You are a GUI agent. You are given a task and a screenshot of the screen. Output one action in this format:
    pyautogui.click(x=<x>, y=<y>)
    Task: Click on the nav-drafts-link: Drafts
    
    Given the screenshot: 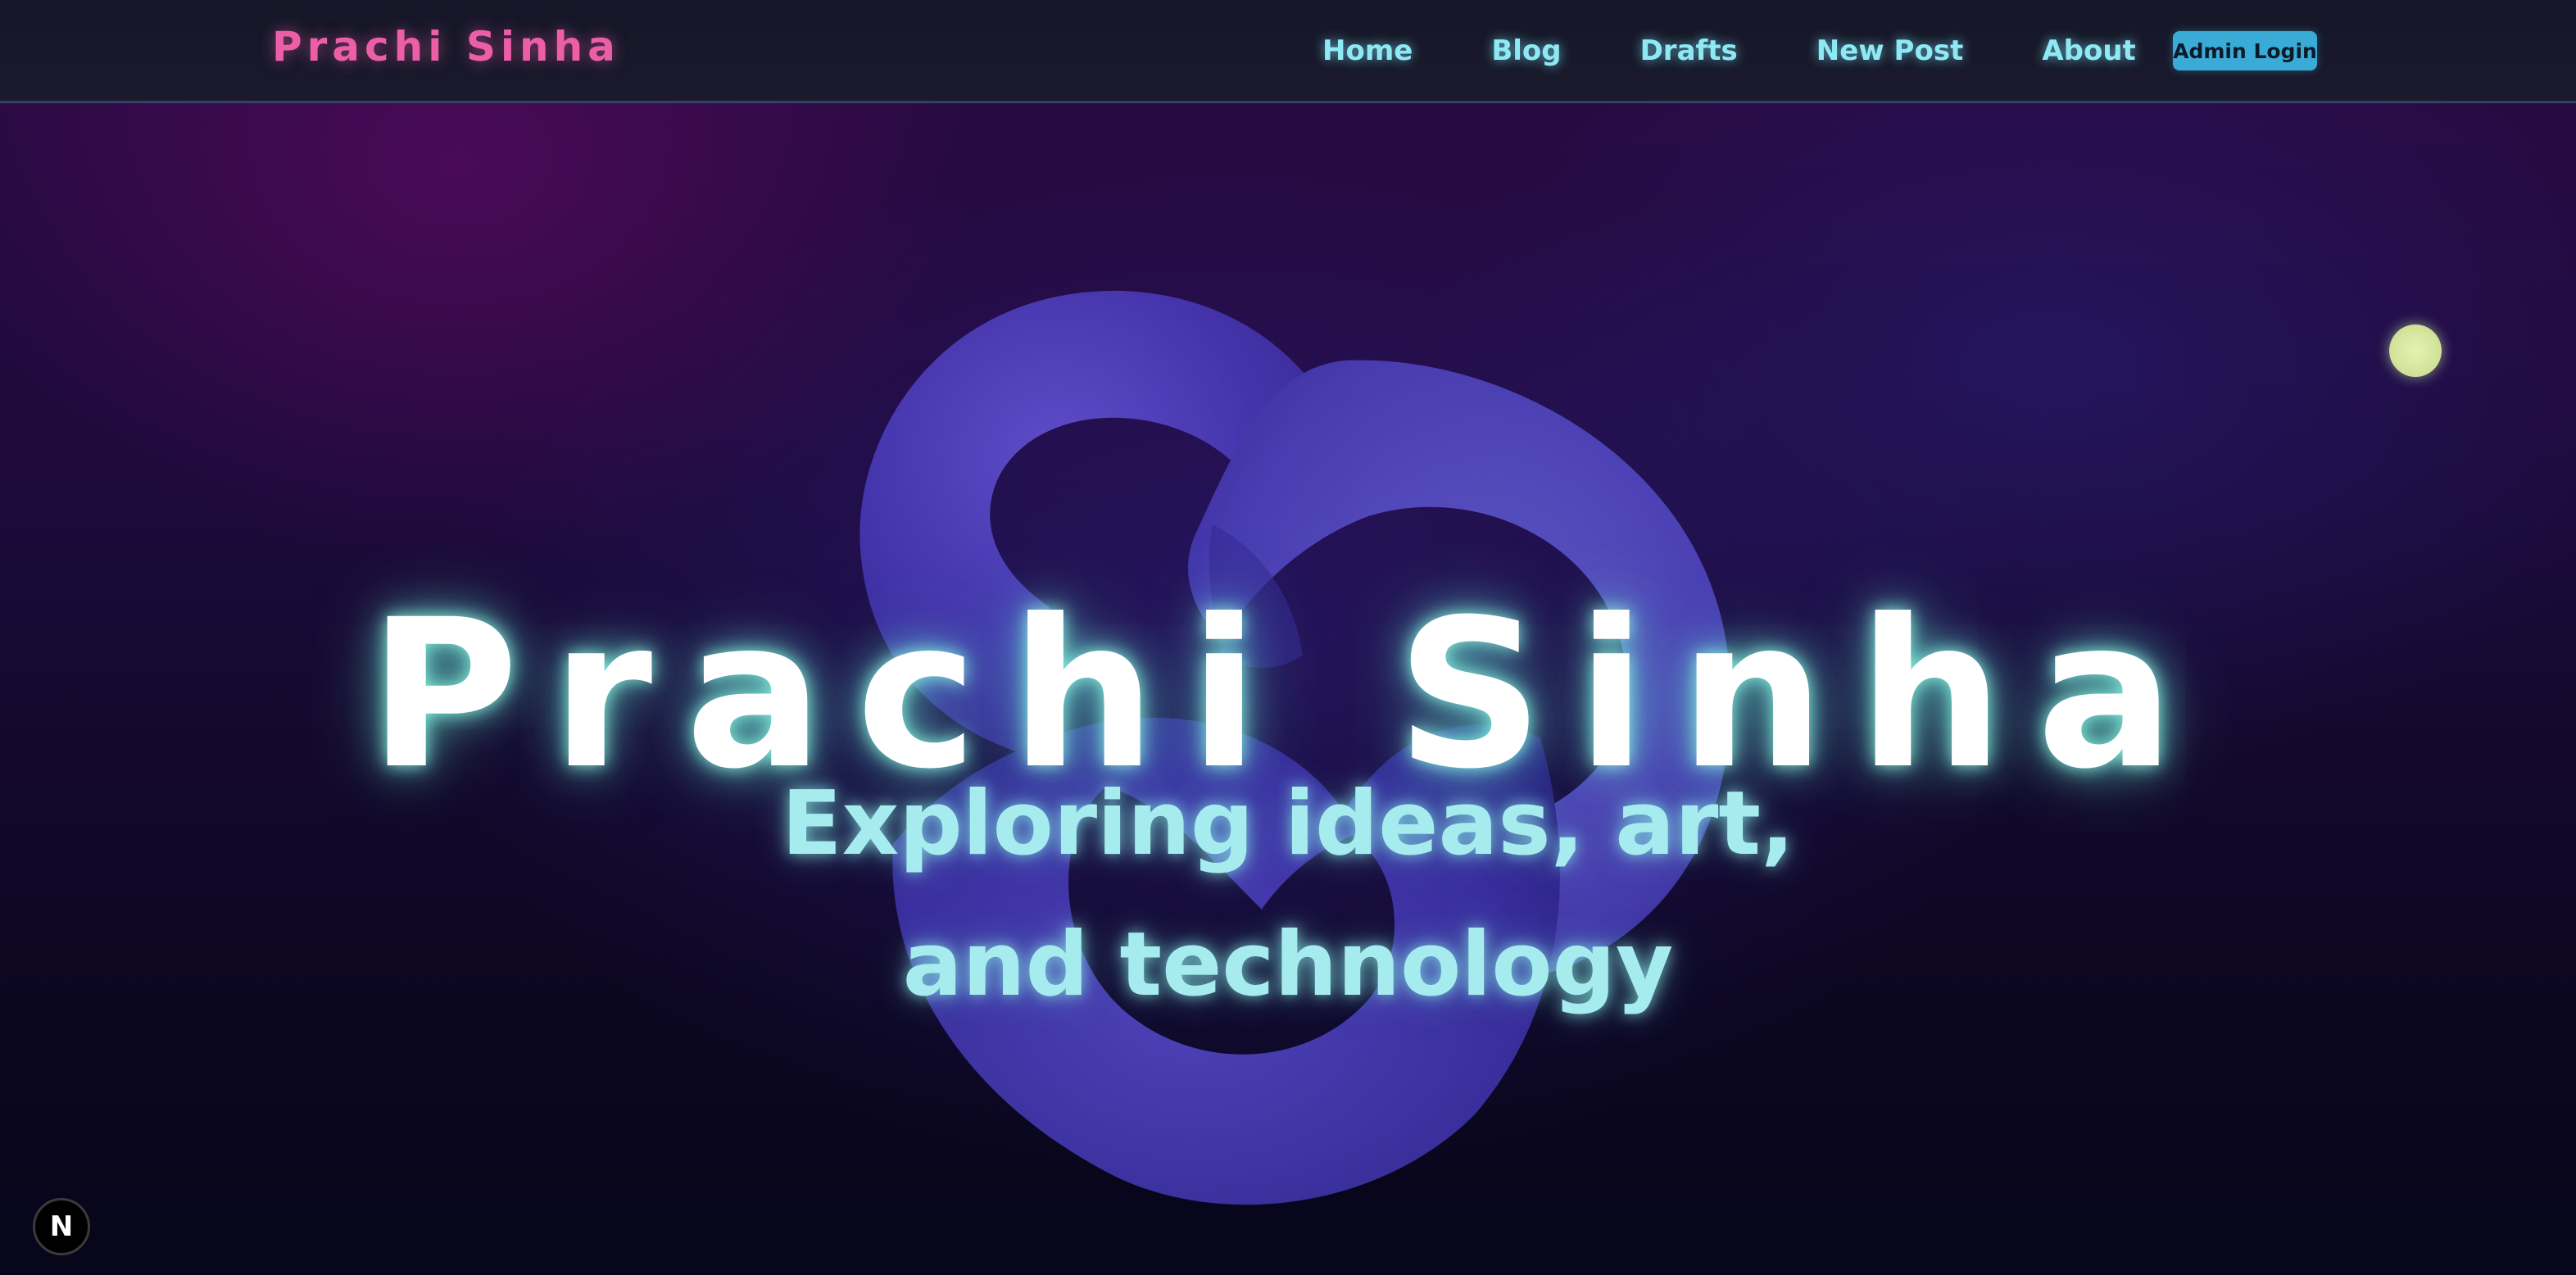 What is the action you would take?
    pyautogui.click(x=1689, y=50)
    